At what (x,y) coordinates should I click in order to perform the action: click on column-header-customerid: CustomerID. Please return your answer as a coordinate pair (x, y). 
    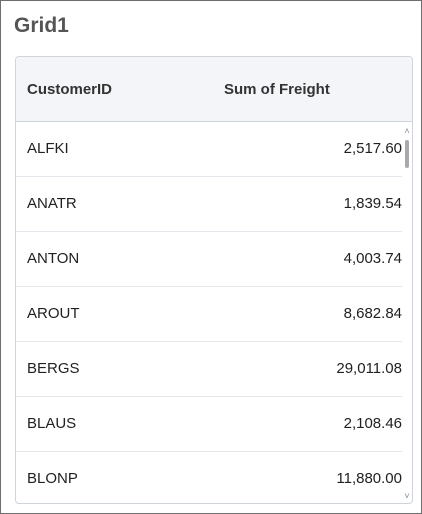
    Looking at the image, I should click on (69, 89).